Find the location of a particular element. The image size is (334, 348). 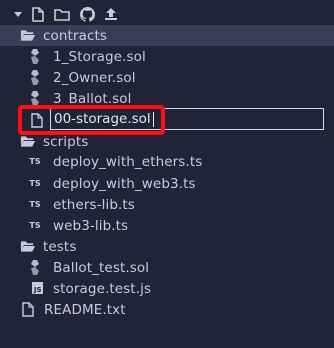

new-folder-icon is located at coordinates (62, 14).